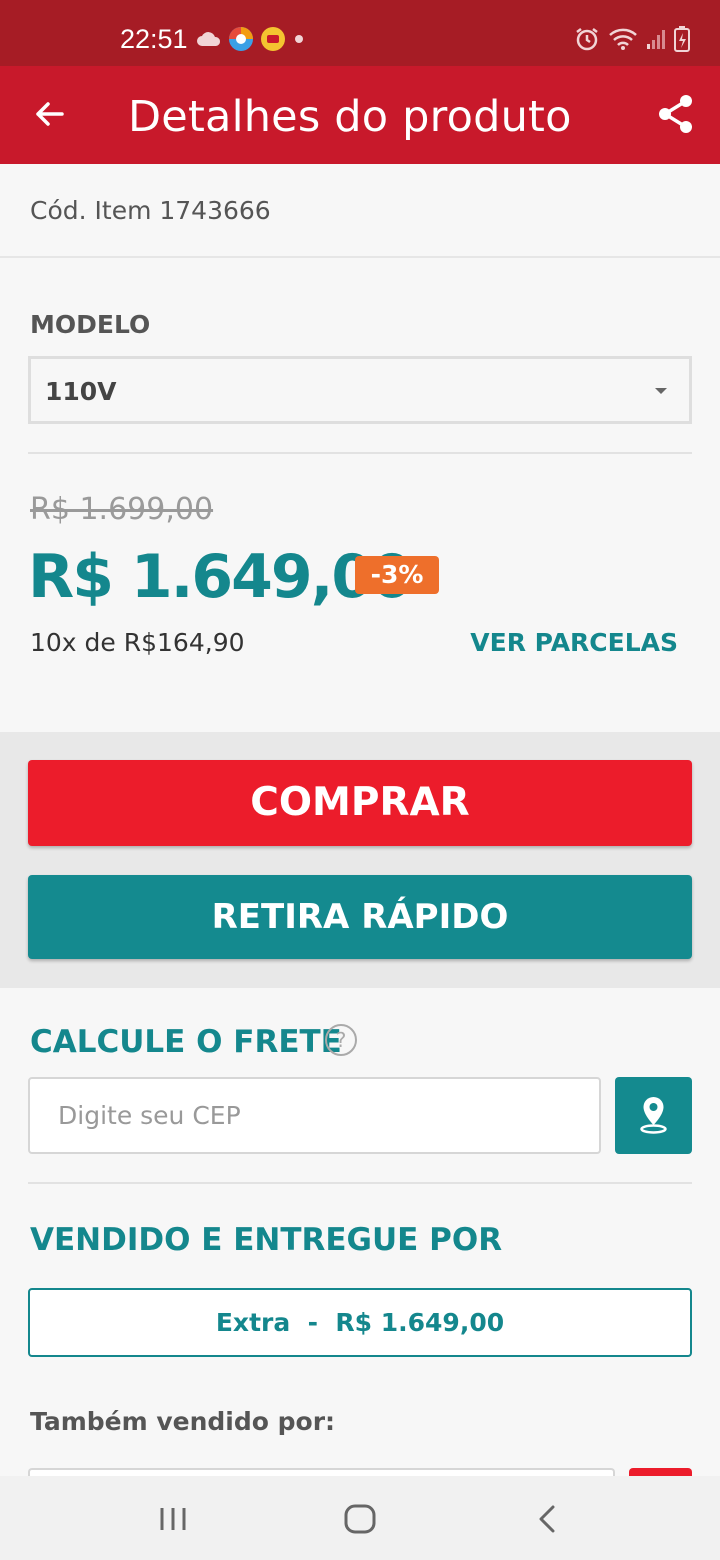  I want to click on back-button, so click(50, 114).